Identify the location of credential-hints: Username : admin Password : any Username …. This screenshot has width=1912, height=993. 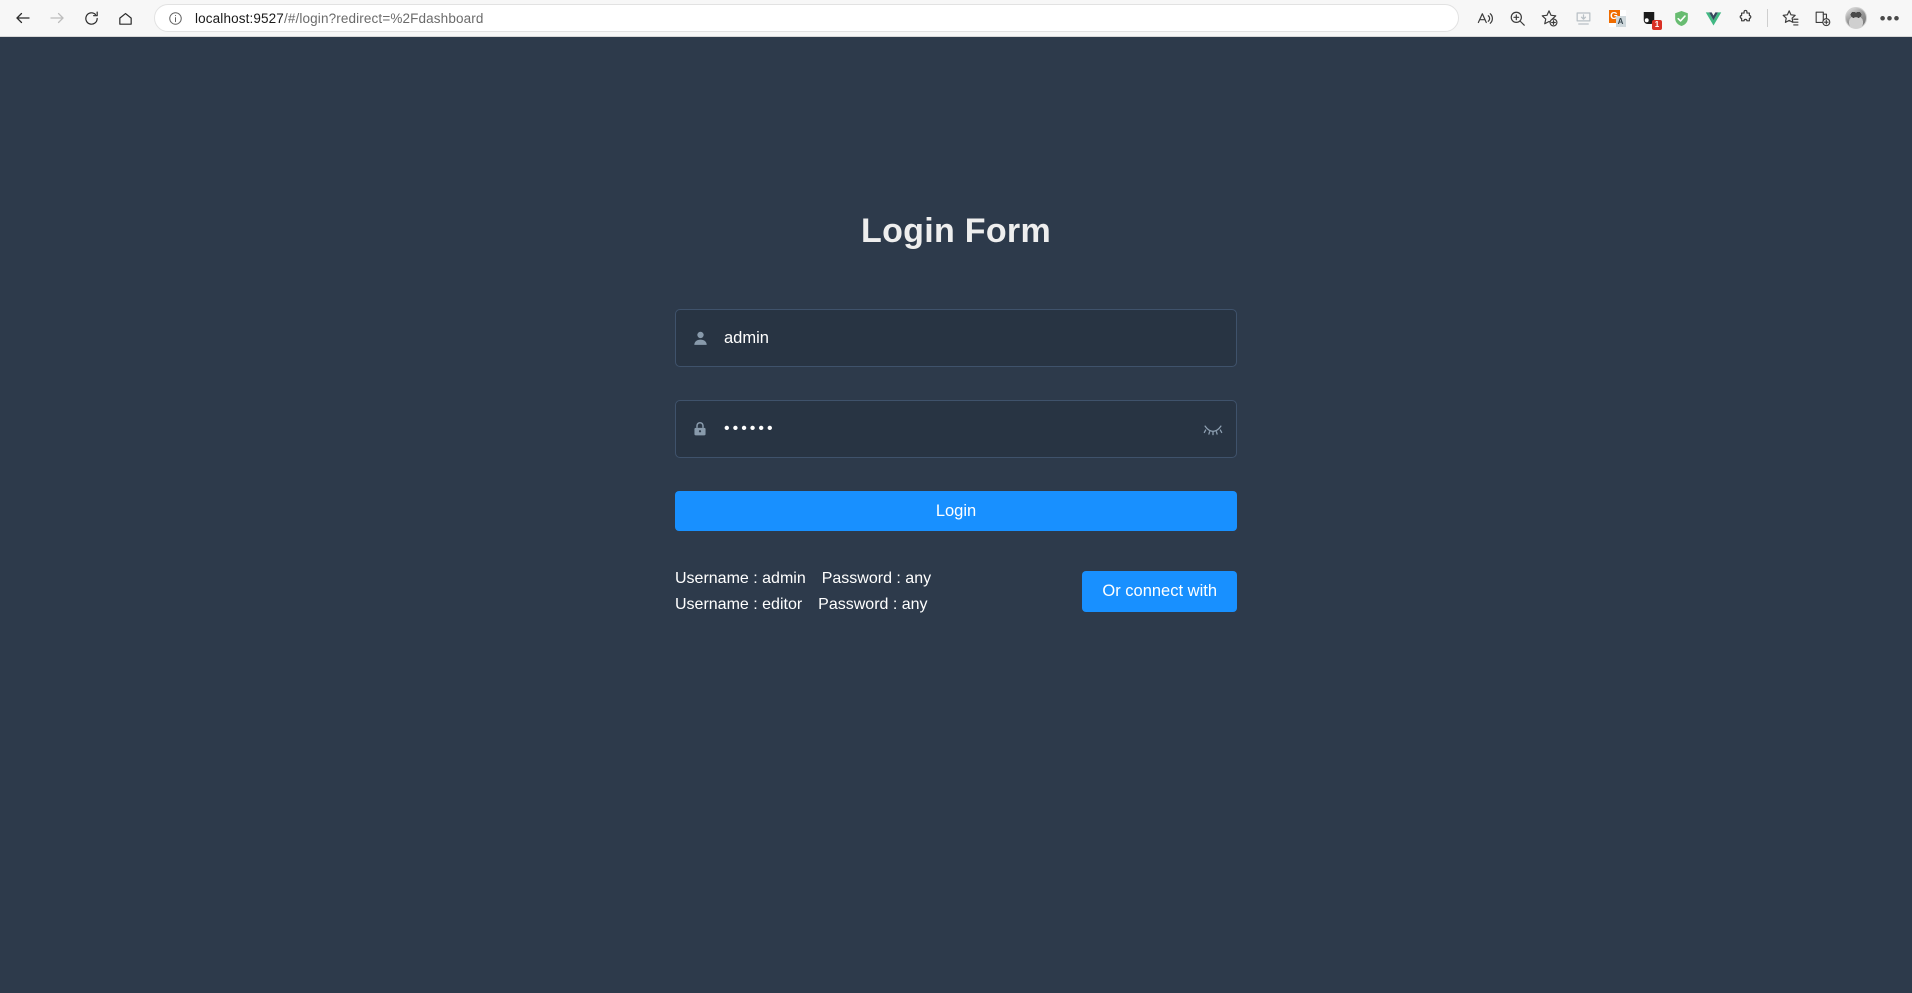
(803, 591).